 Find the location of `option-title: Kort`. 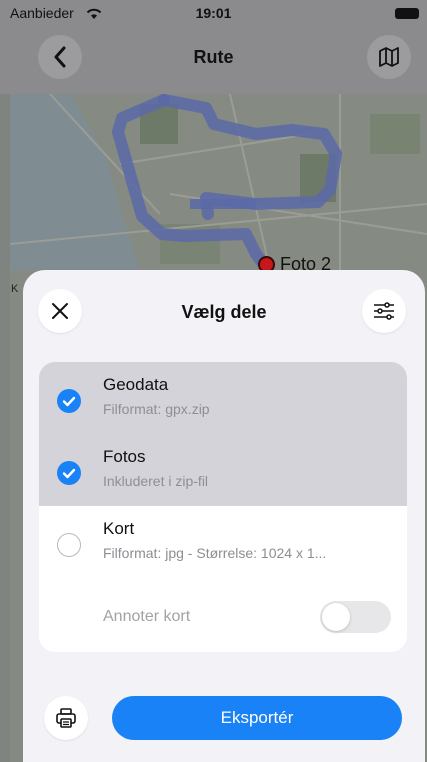

option-title: Kort is located at coordinates (119, 528).